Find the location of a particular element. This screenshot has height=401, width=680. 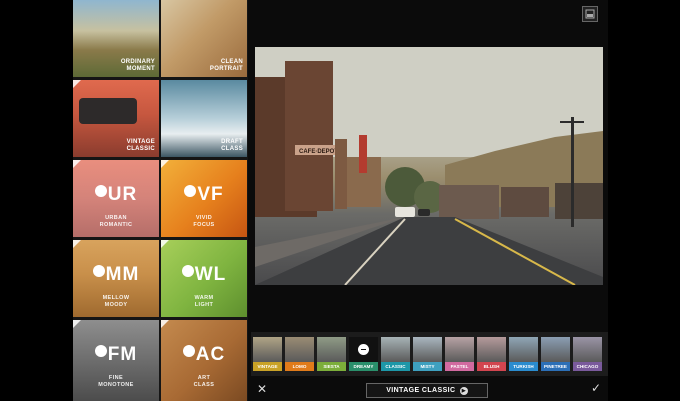

filter-thumb: PINETREE is located at coordinates (555, 354).